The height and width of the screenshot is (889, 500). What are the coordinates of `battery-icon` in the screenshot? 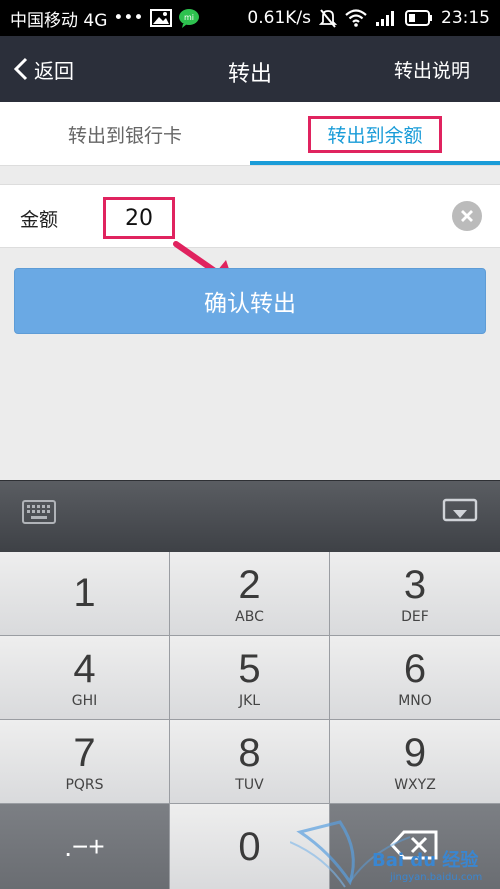 It's located at (419, 18).